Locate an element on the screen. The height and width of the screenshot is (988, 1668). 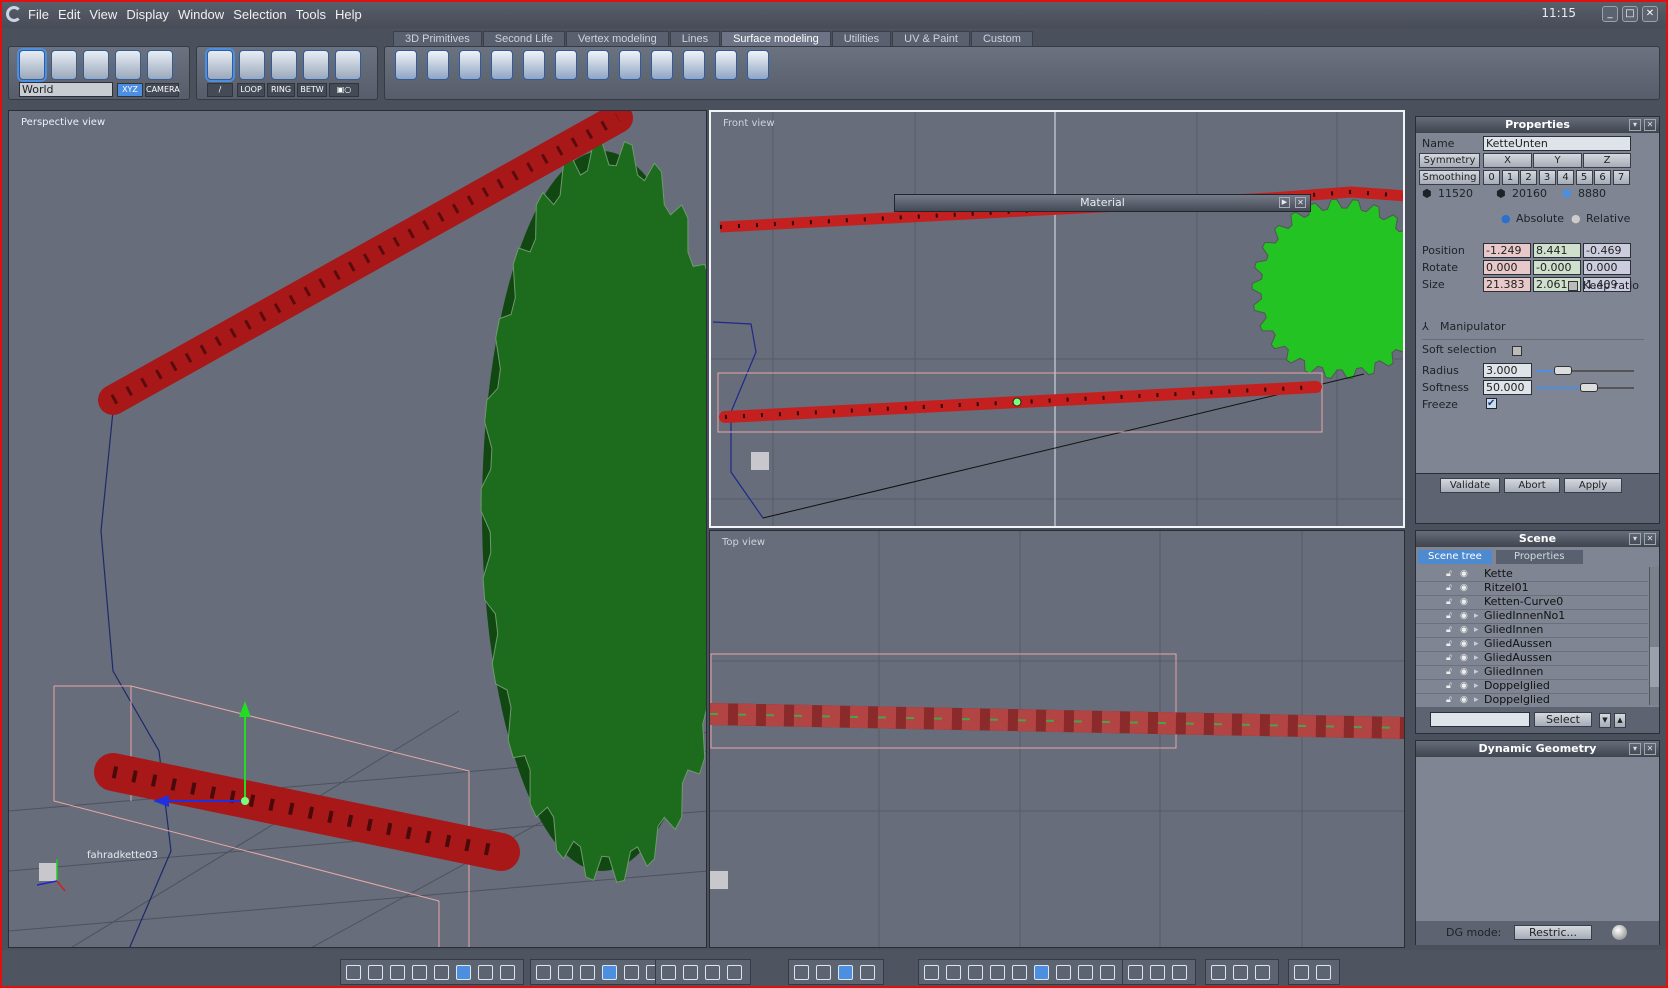
select-input is located at coordinates (1480, 719).